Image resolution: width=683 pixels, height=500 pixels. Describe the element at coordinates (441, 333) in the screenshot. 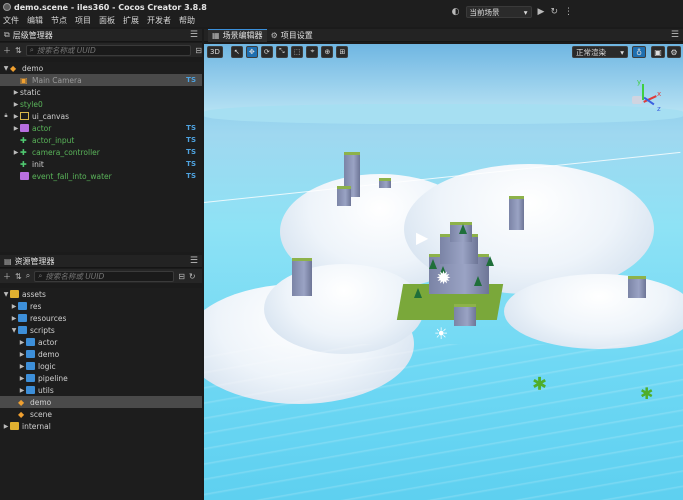

I see `sun-gizmo-icon: ☀` at that location.